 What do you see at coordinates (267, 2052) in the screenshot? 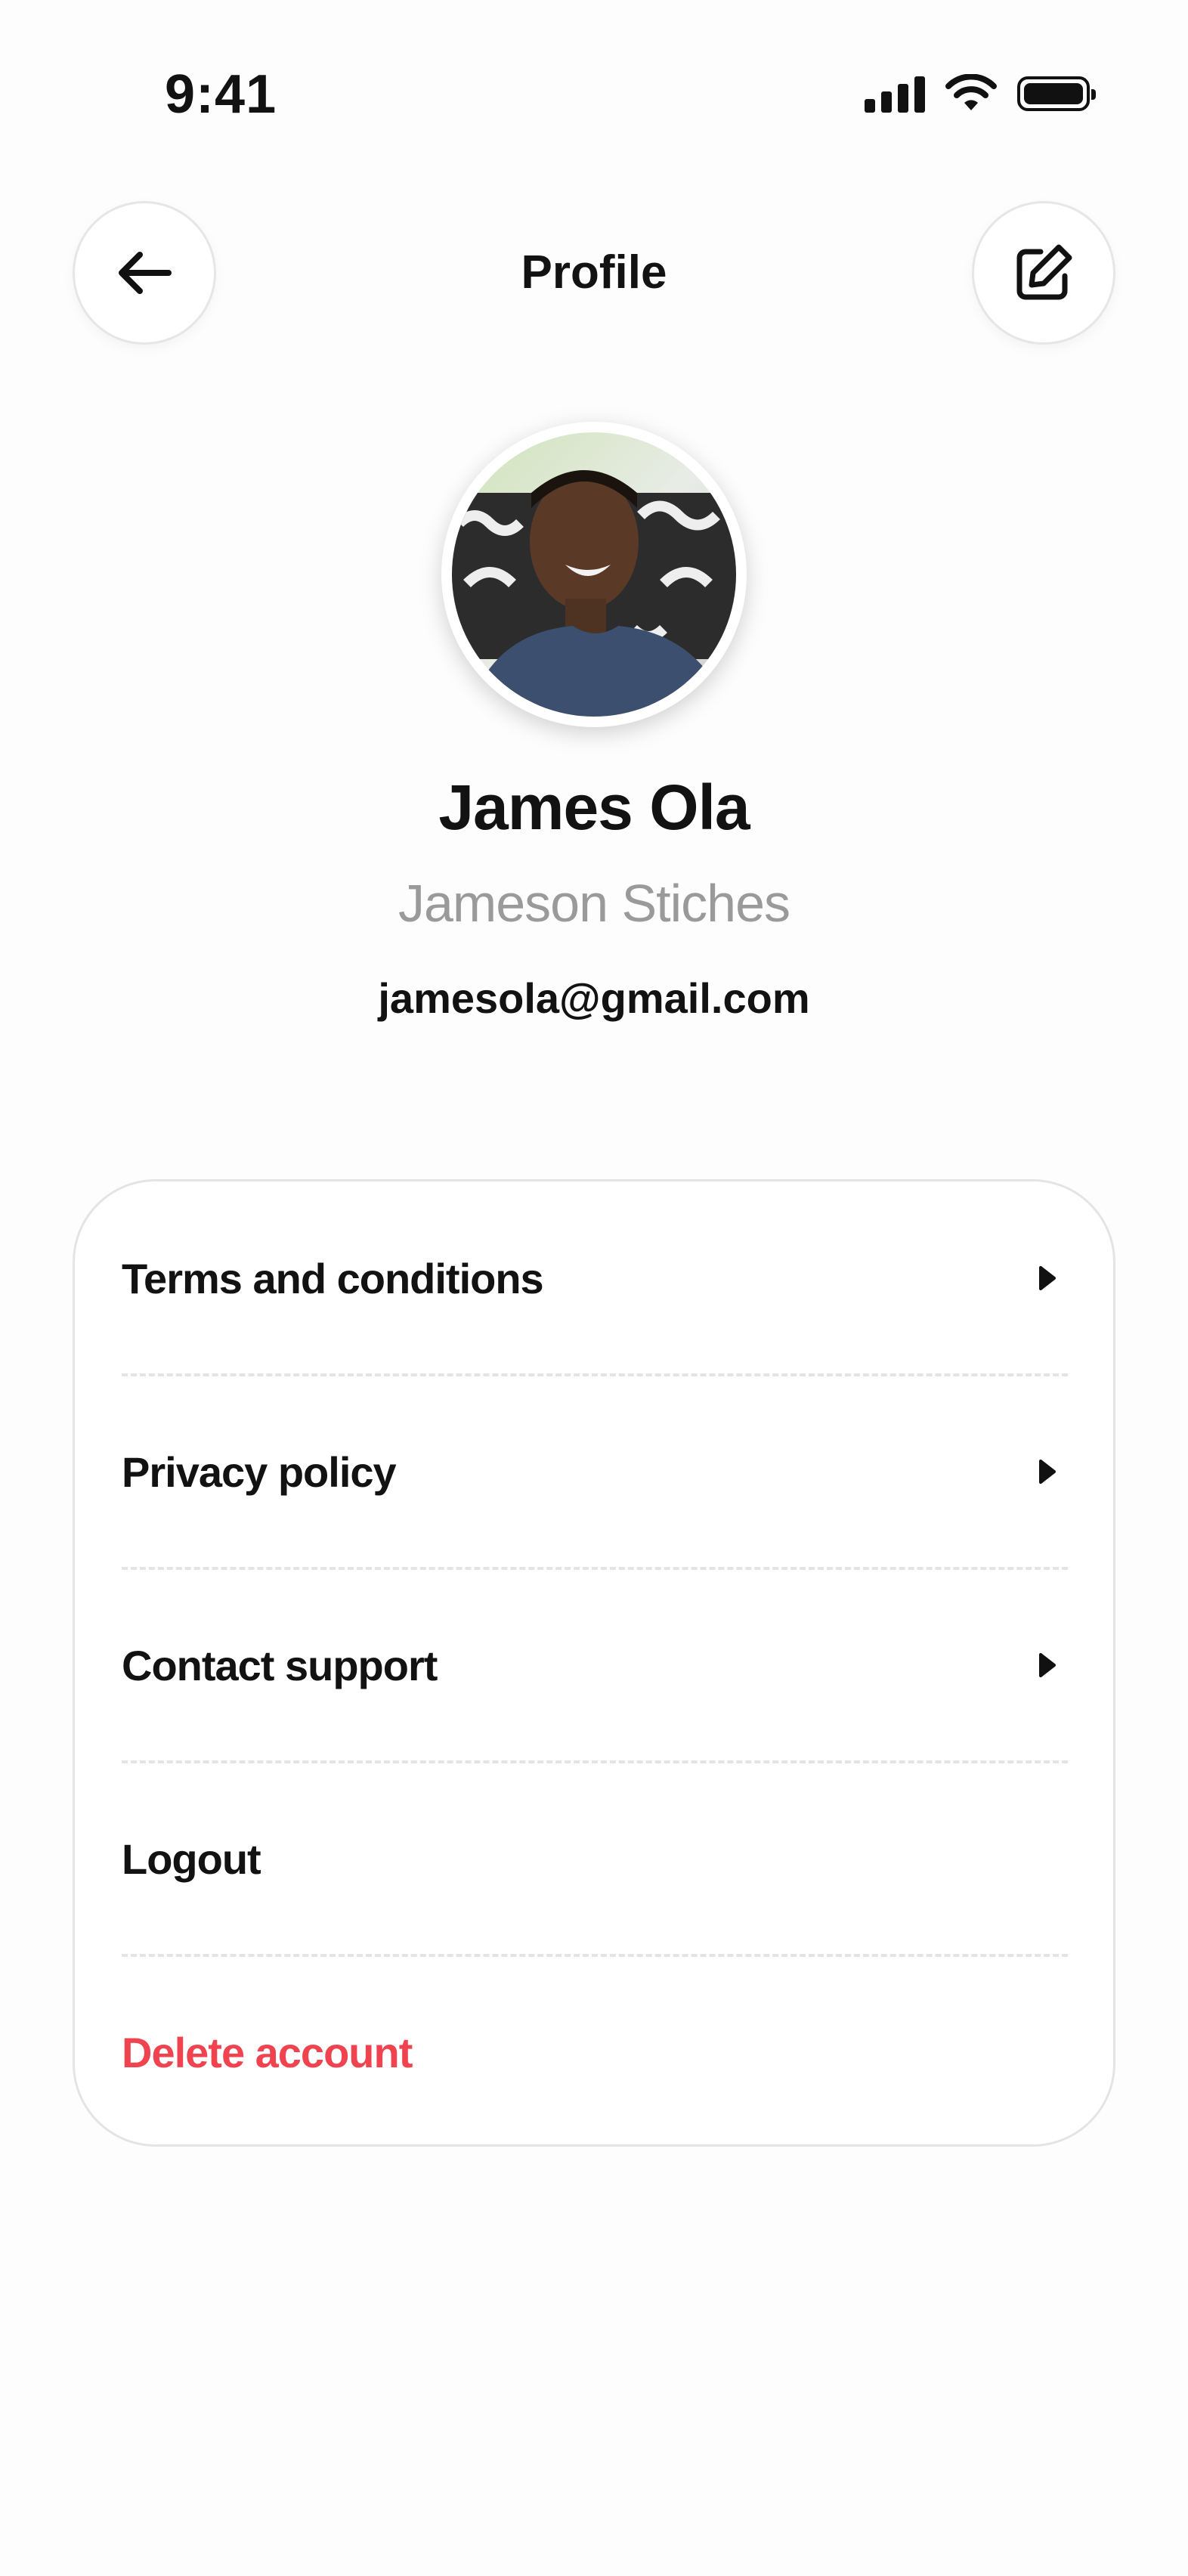
I see `menu-item-label: Delete account` at bounding box center [267, 2052].